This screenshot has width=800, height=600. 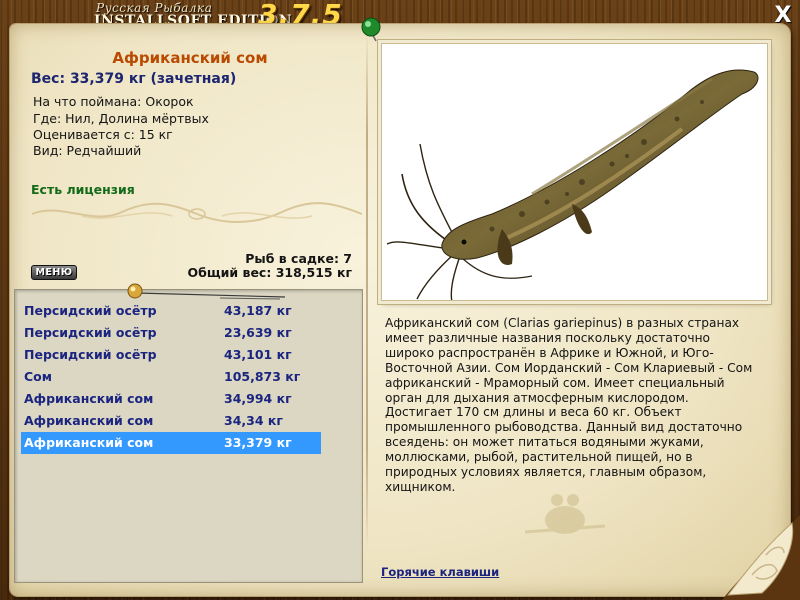 I want to click on bait-info: На что поймана: Окорок, so click(x=113, y=101).